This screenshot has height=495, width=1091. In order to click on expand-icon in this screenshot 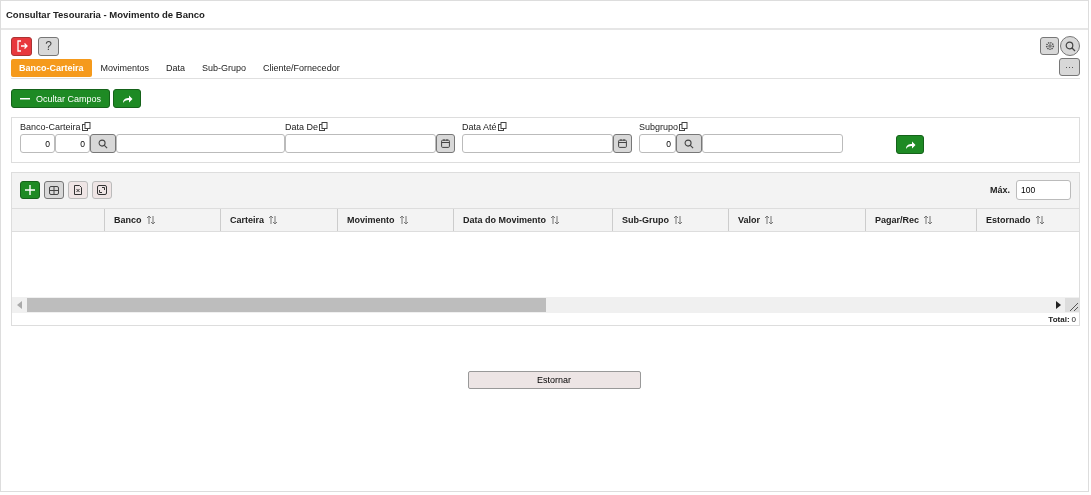, I will do `click(102, 190)`.